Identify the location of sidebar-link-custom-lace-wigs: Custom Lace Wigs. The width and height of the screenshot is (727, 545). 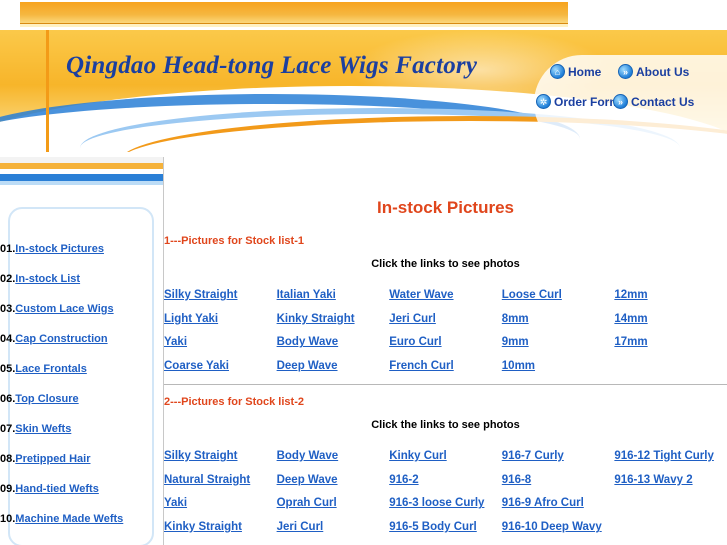
(64, 309).